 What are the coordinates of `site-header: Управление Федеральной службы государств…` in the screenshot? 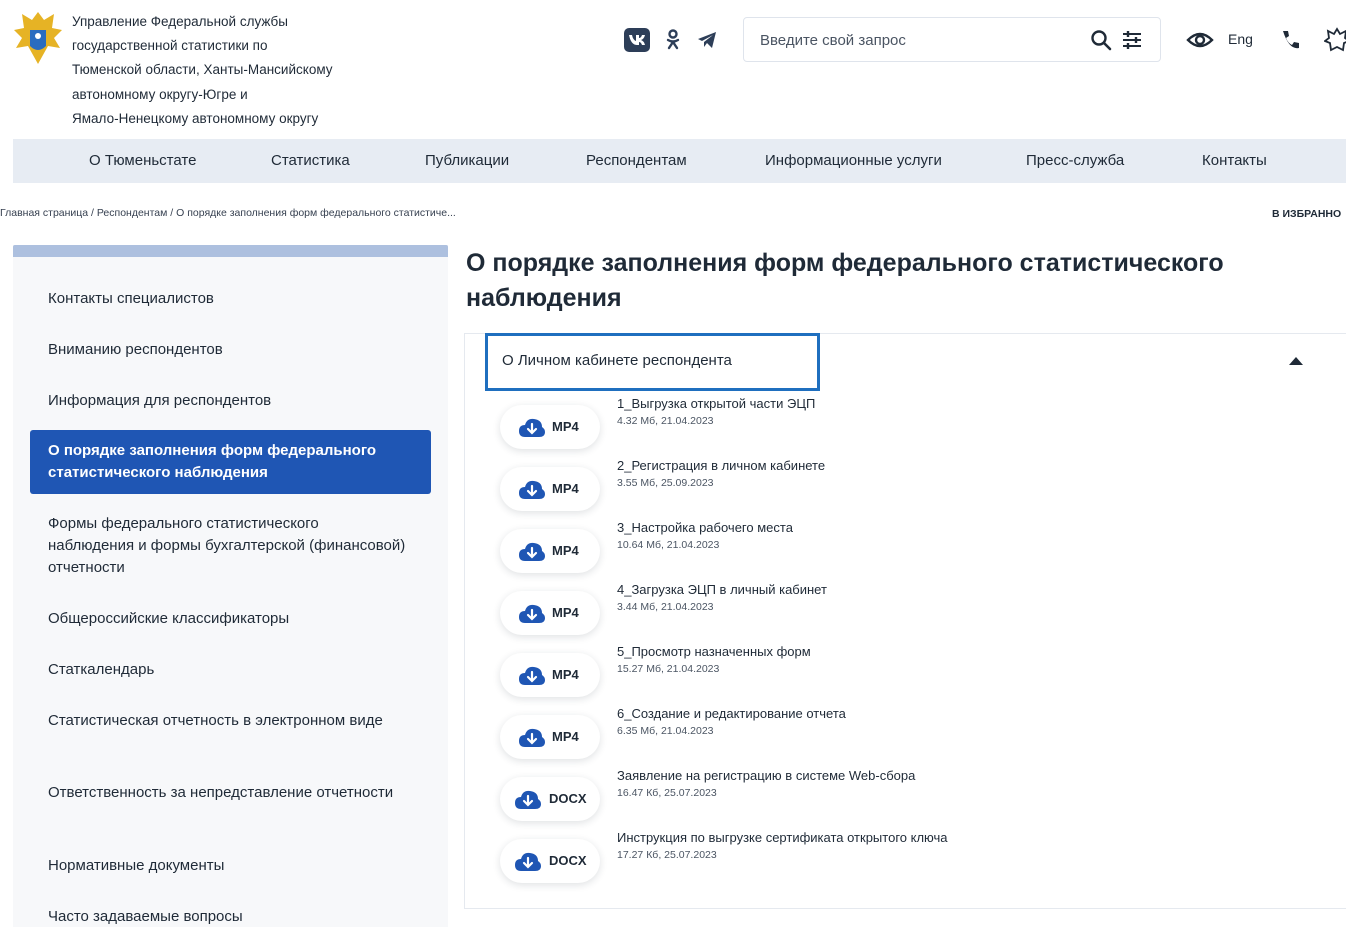 It's located at (673, 69).